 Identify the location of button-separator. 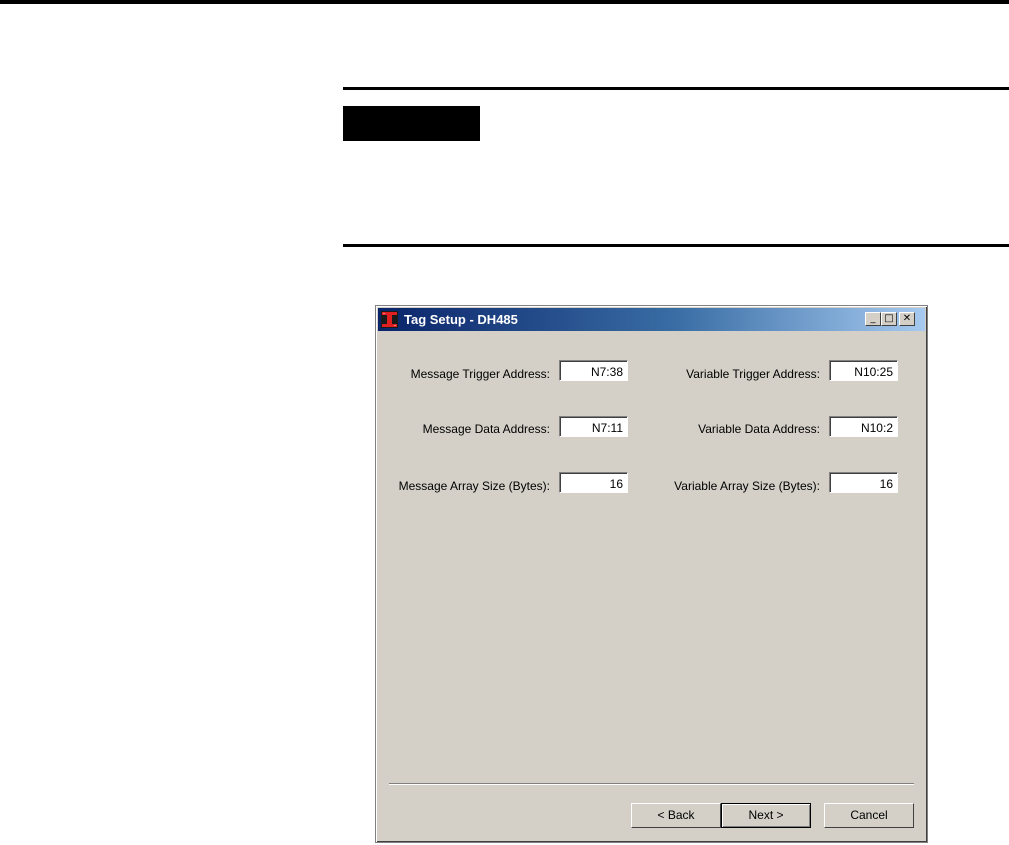
(651, 784).